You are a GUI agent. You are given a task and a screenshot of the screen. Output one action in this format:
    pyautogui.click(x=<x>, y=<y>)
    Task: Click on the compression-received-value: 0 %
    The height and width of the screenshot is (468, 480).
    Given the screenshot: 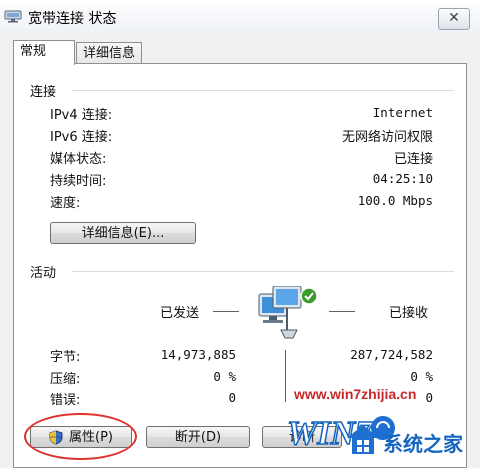 What is the action you would take?
    pyautogui.click(x=421, y=376)
    